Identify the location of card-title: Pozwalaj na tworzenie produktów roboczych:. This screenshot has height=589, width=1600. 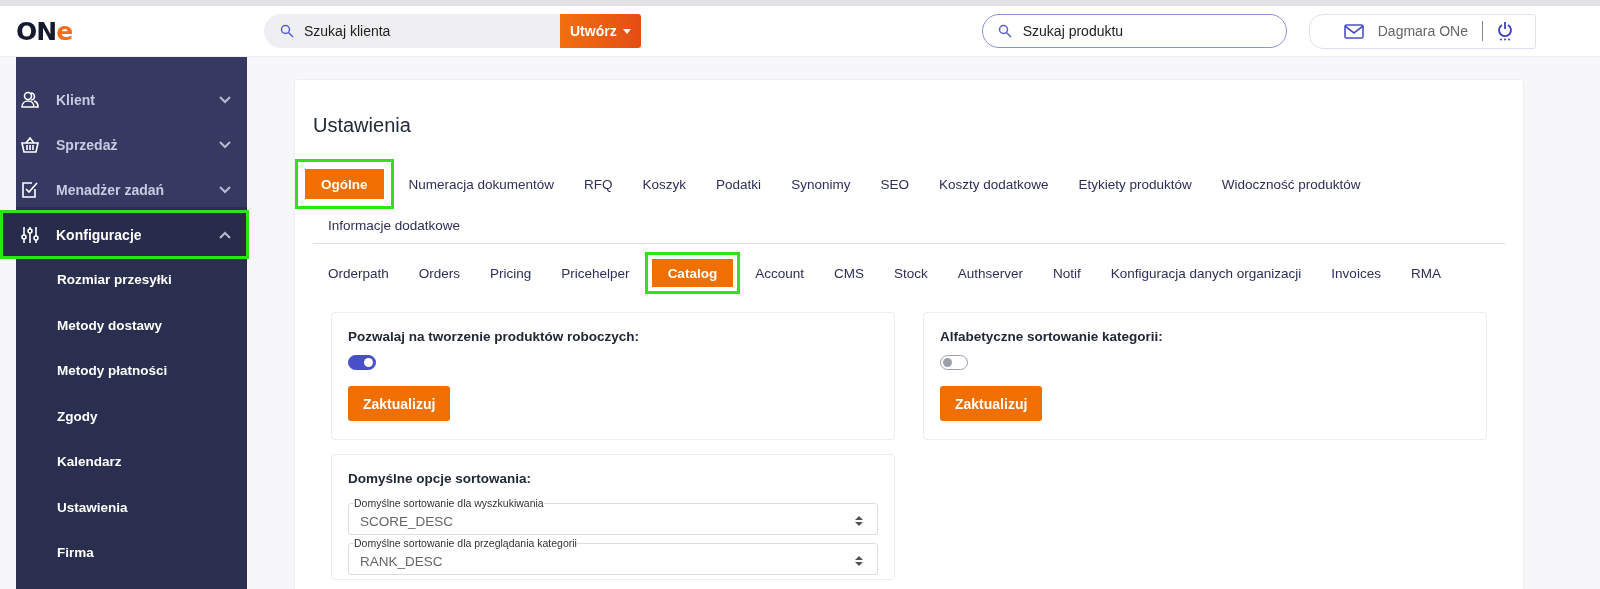
(494, 336).